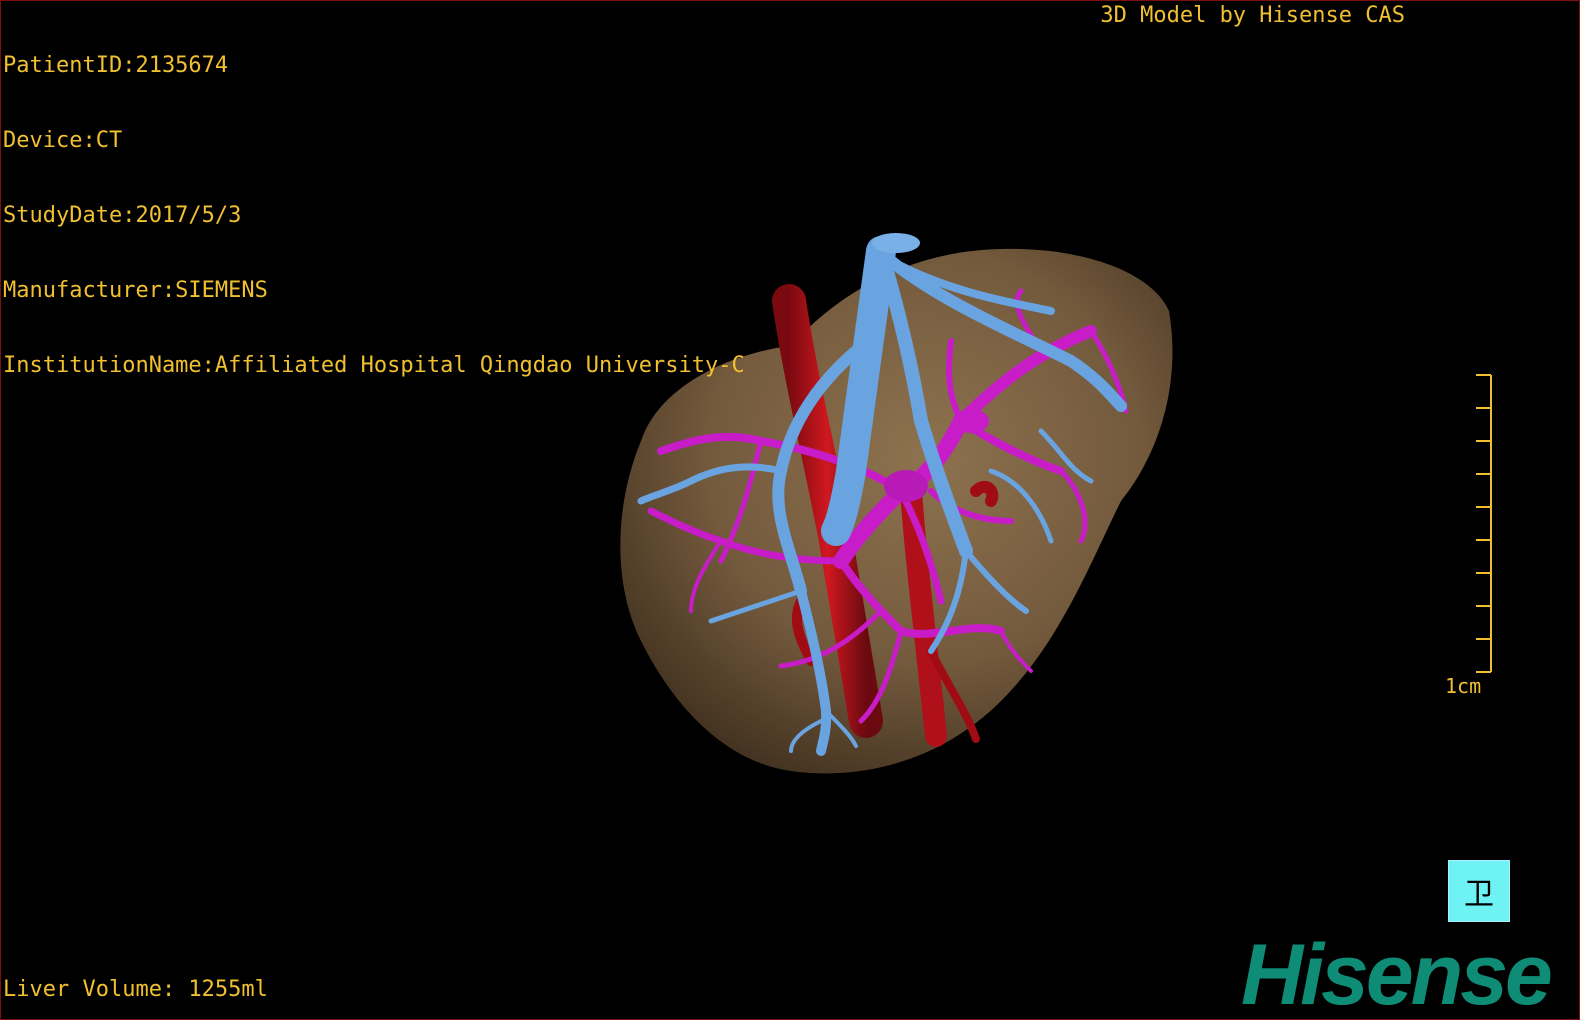 The height and width of the screenshot is (1020, 1580). Describe the element at coordinates (1397, 973) in the screenshot. I see `hisense-logo: Hisense` at that location.